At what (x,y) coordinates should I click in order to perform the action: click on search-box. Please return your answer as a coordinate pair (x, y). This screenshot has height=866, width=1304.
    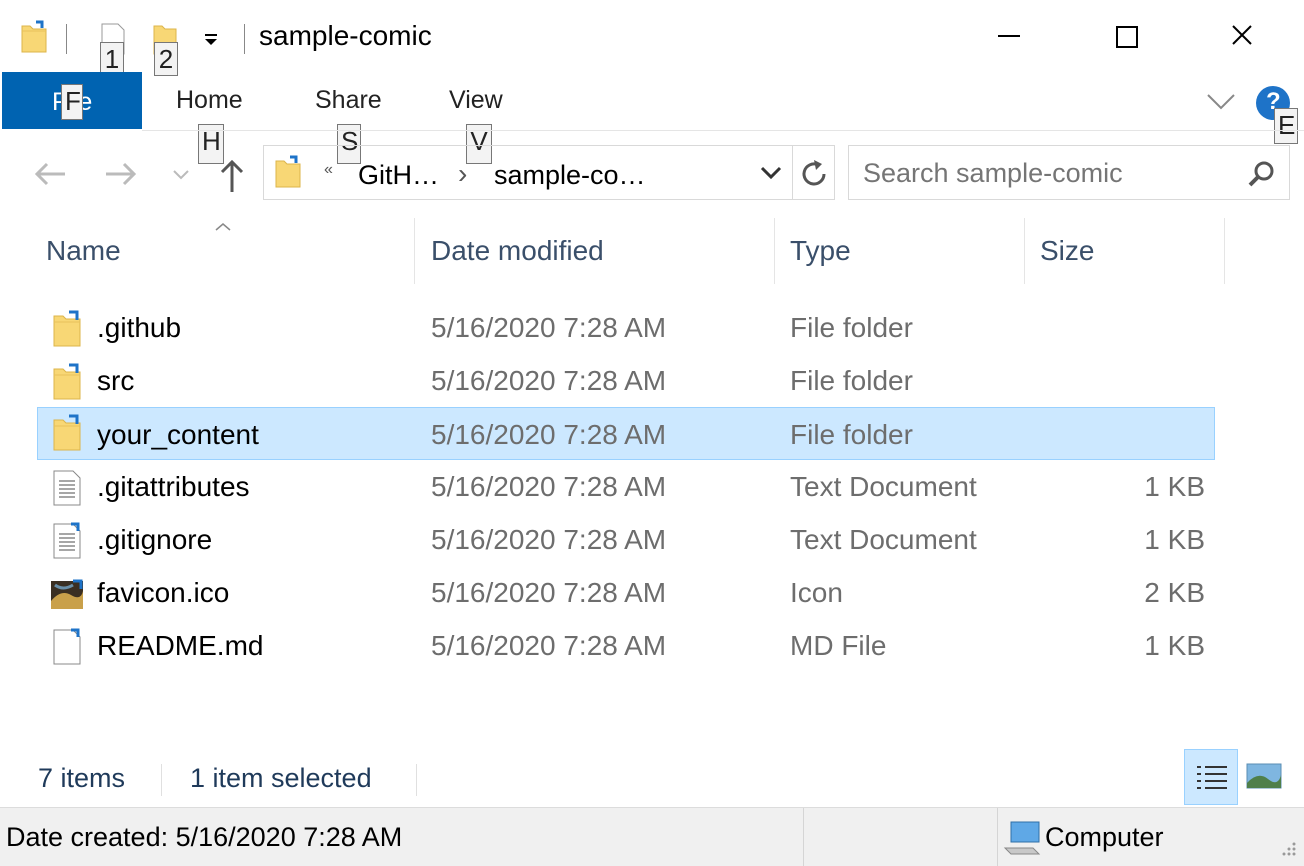
    Looking at the image, I should click on (1069, 172).